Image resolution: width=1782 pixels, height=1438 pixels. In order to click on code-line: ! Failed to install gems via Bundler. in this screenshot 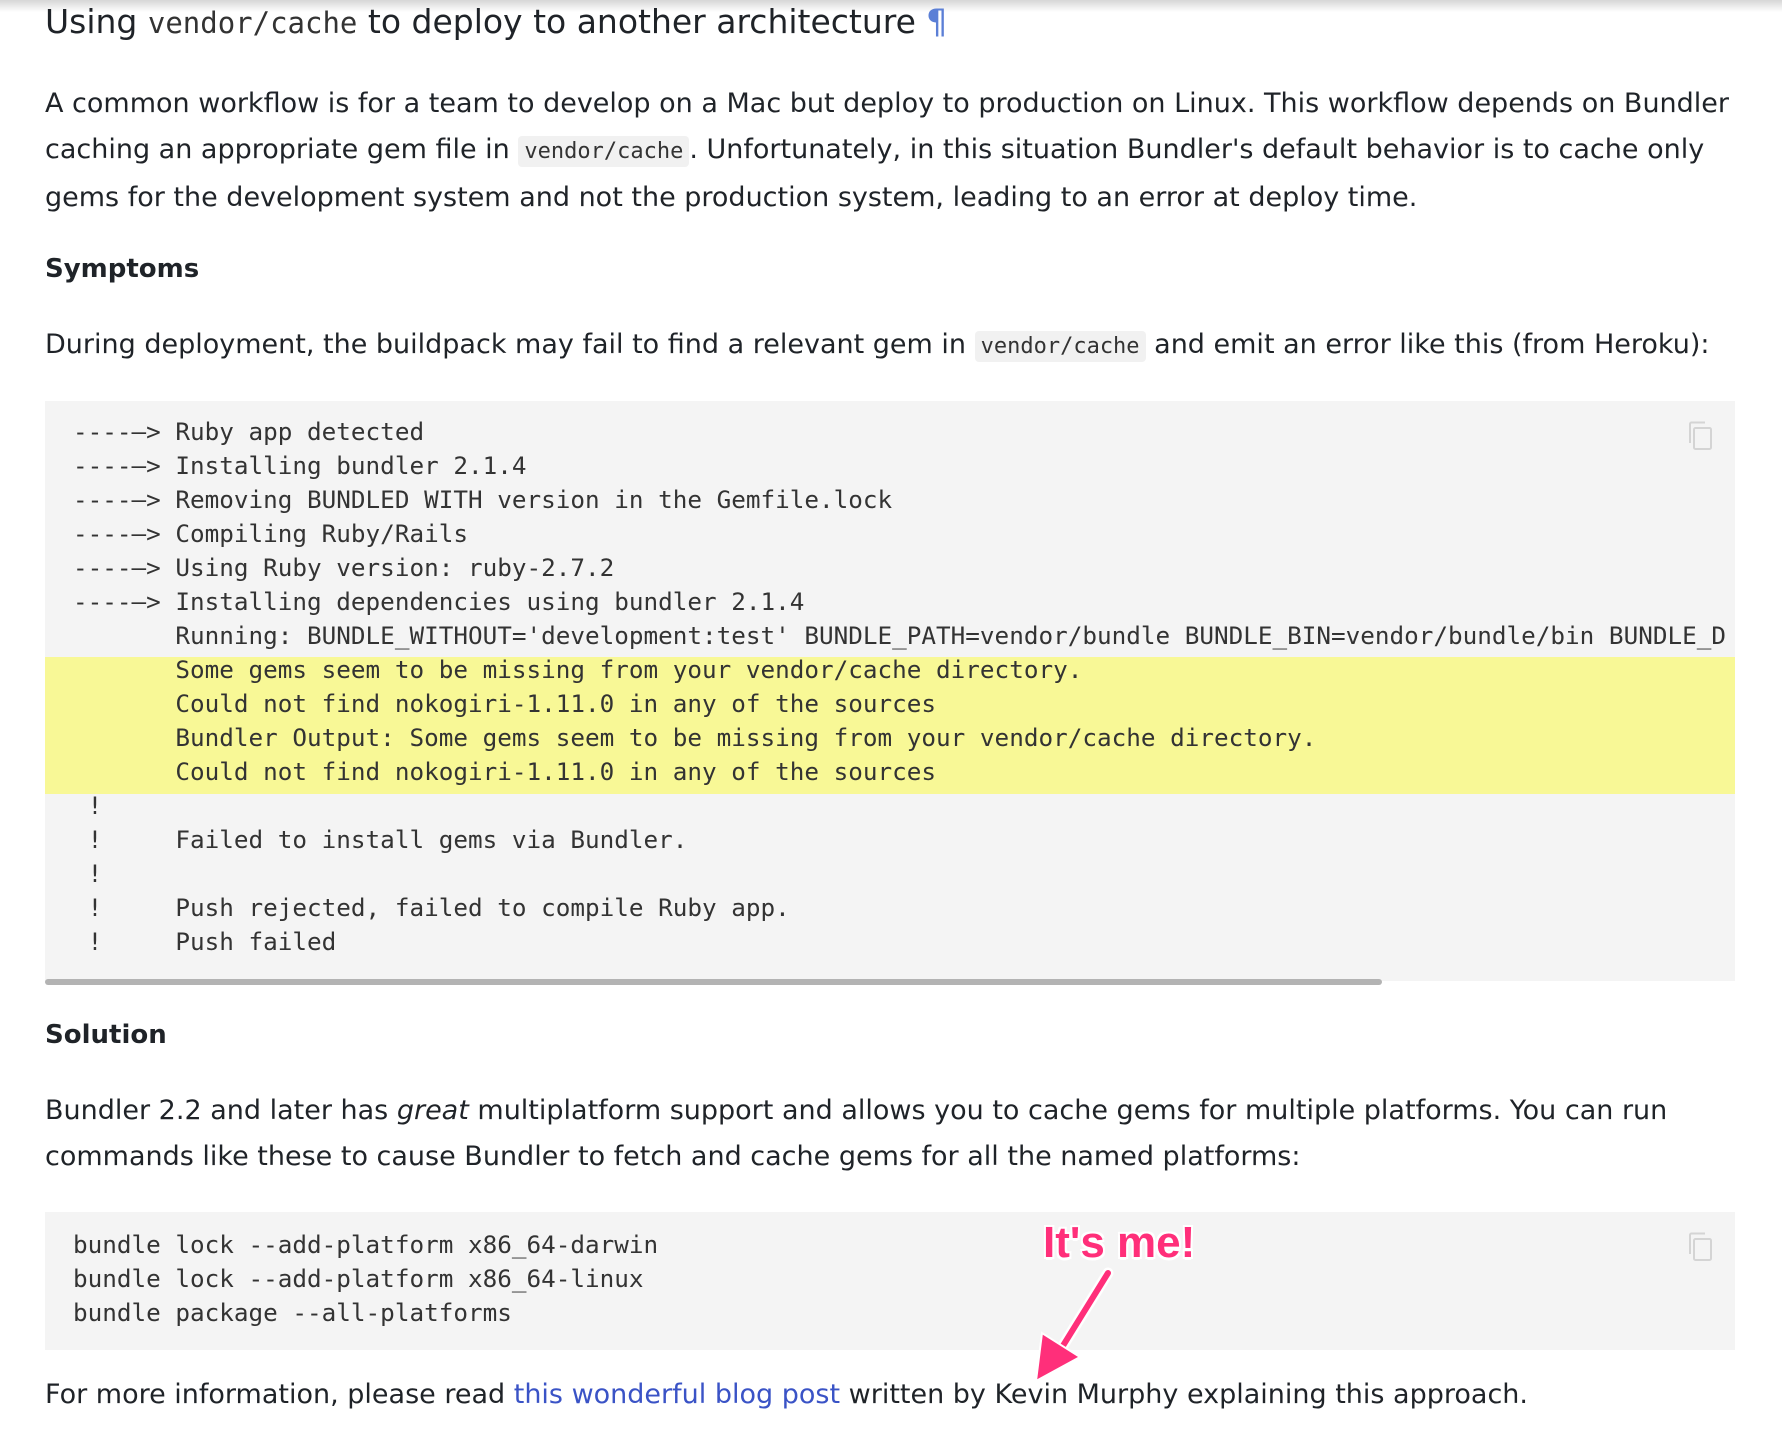, I will do `click(380, 839)`.